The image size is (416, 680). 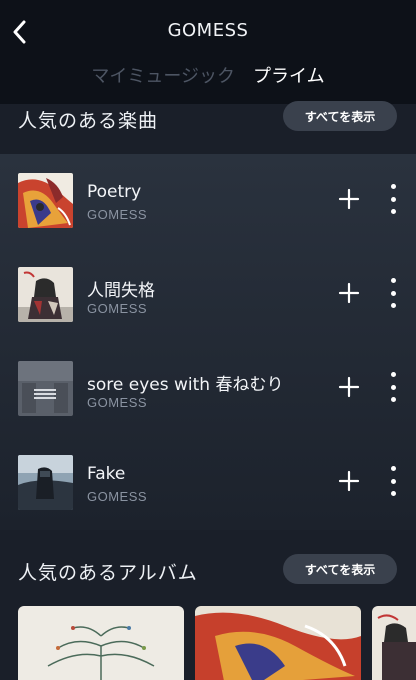 I want to click on albums-show-all-button: すべてを表示, so click(x=340, y=569).